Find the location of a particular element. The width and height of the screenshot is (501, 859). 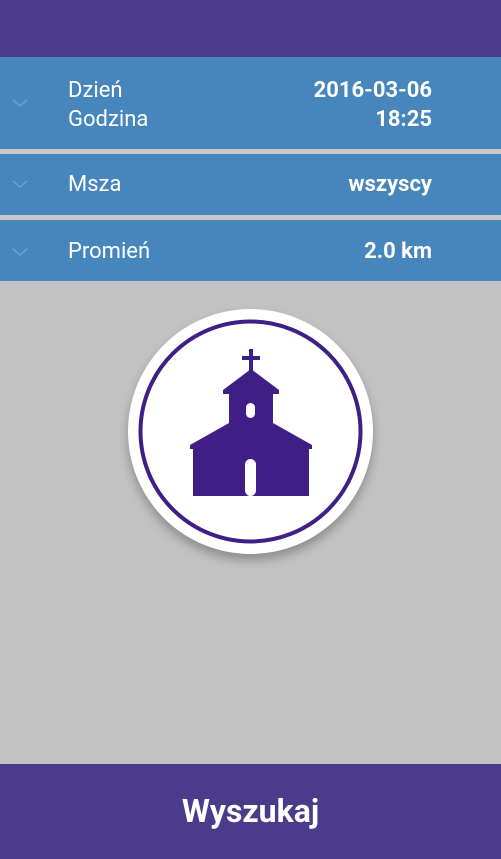

date-time-row: Dzień Godzina 2016-03-06 18:25 is located at coordinates (250, 103).